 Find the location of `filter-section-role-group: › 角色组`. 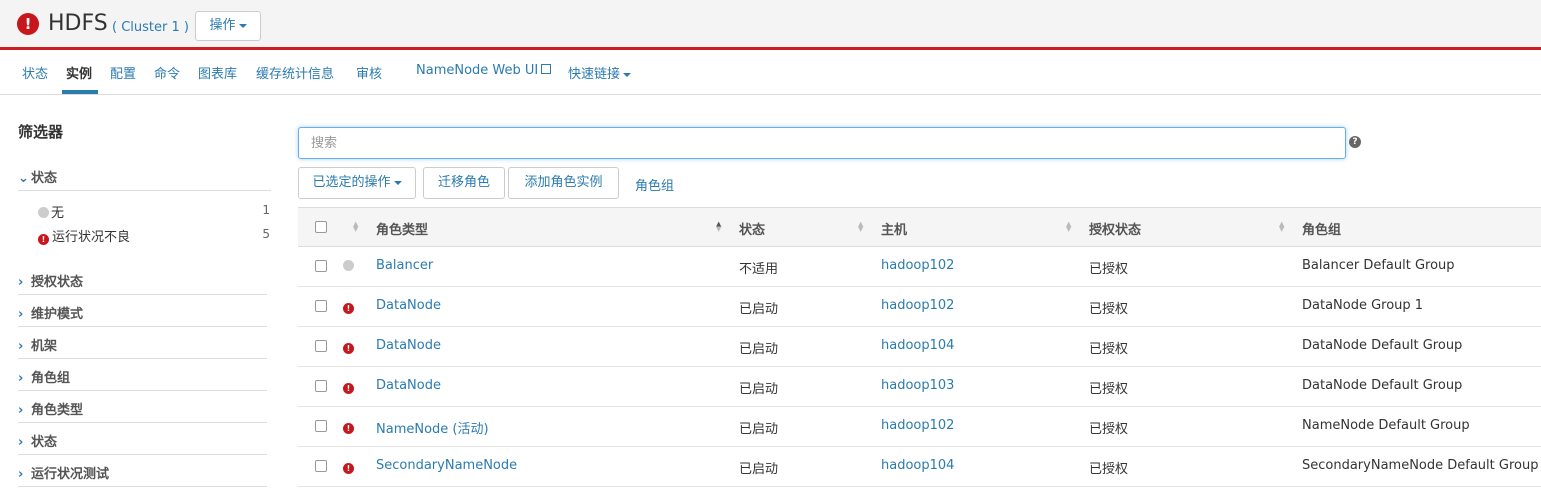

filter-section-role-group: › 角色组 is located at coordinates (44, 376).